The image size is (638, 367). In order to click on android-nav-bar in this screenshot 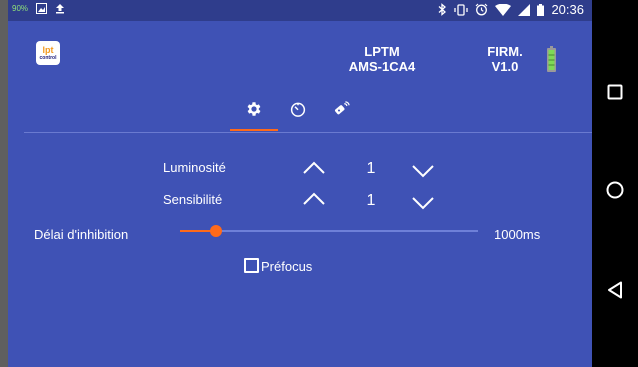, I will do `click(615, 183)`.